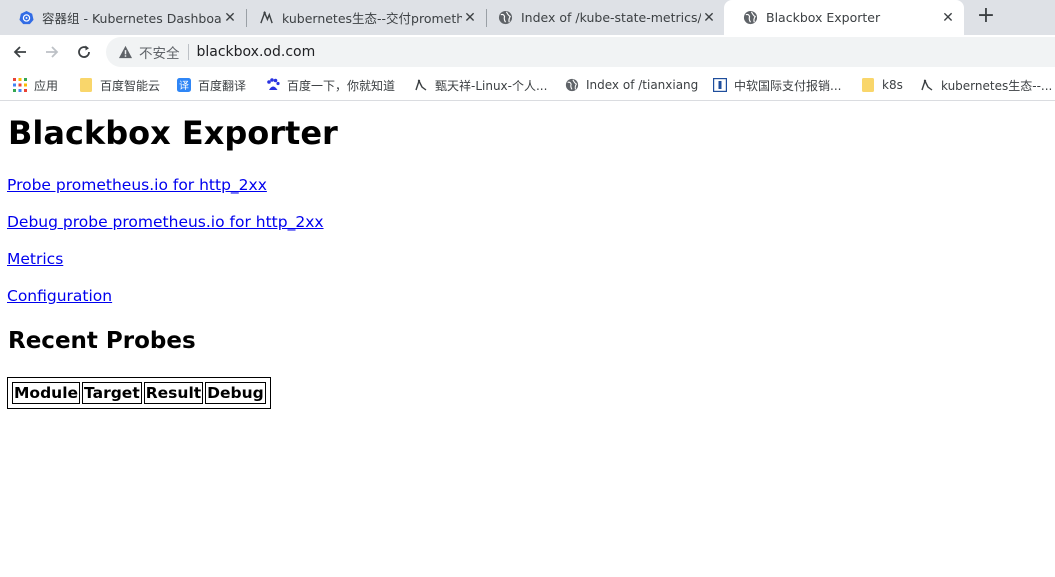 This screenshot has width=1055, height=577. What do you see at coordinates (372, 18) in the screenshot?
I see `tab-title: kubernetes生态--交付prometheus` at bounding box center [372, 18].